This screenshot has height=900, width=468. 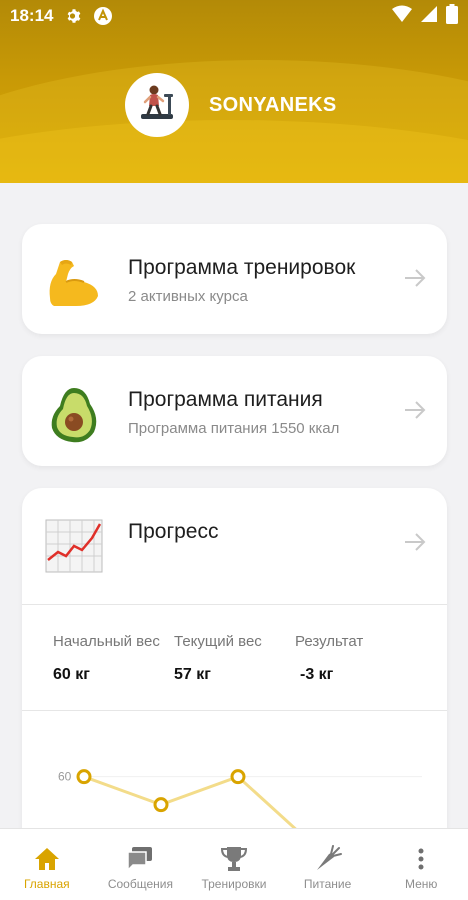 What do you see at coordinates (234, 859) in the screenshot?
I see `trophy-icon` at bounding box center [234, 859].